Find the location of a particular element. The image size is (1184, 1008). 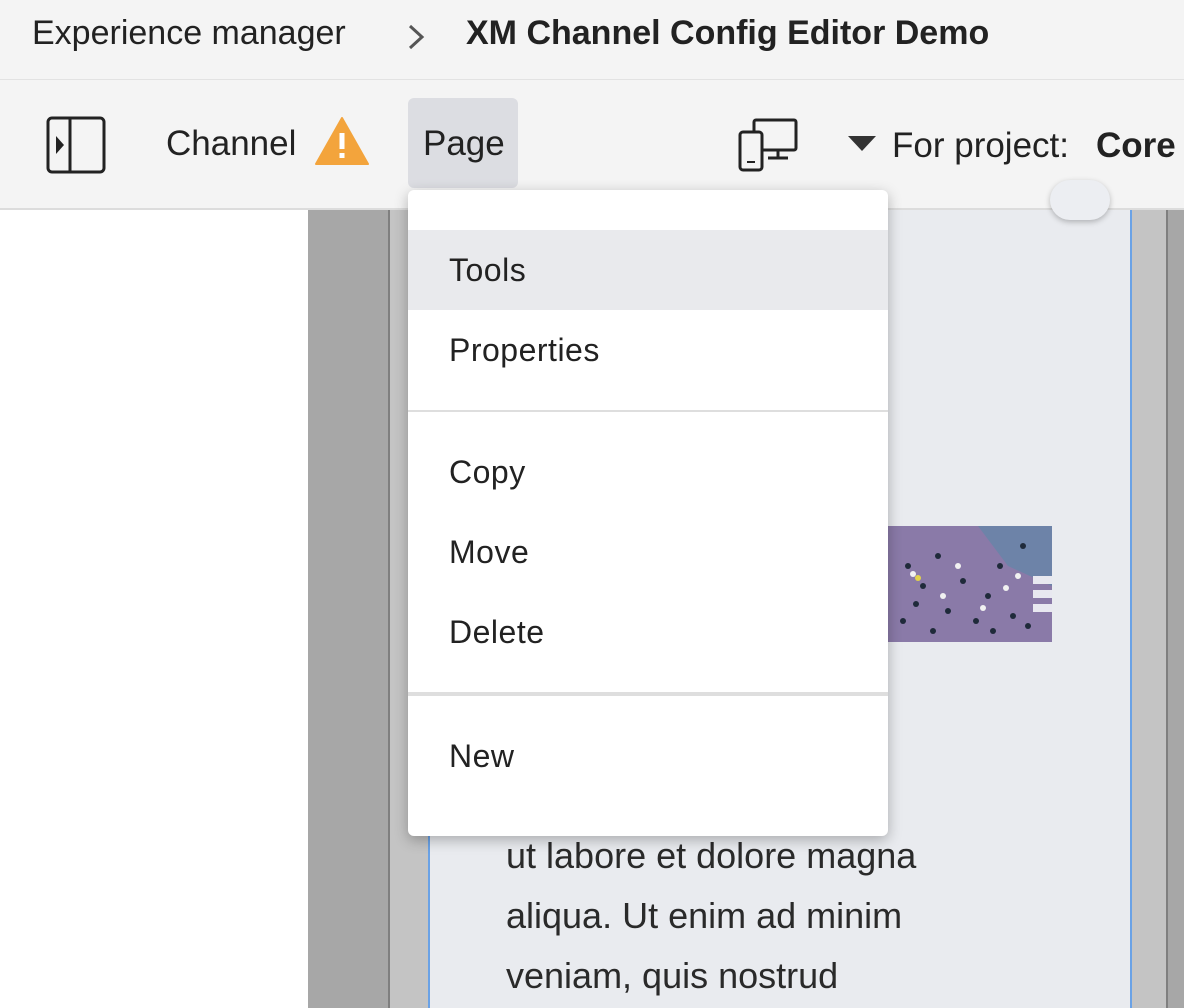

menu-item-copy: Copy is located at coordinates (648, 472).